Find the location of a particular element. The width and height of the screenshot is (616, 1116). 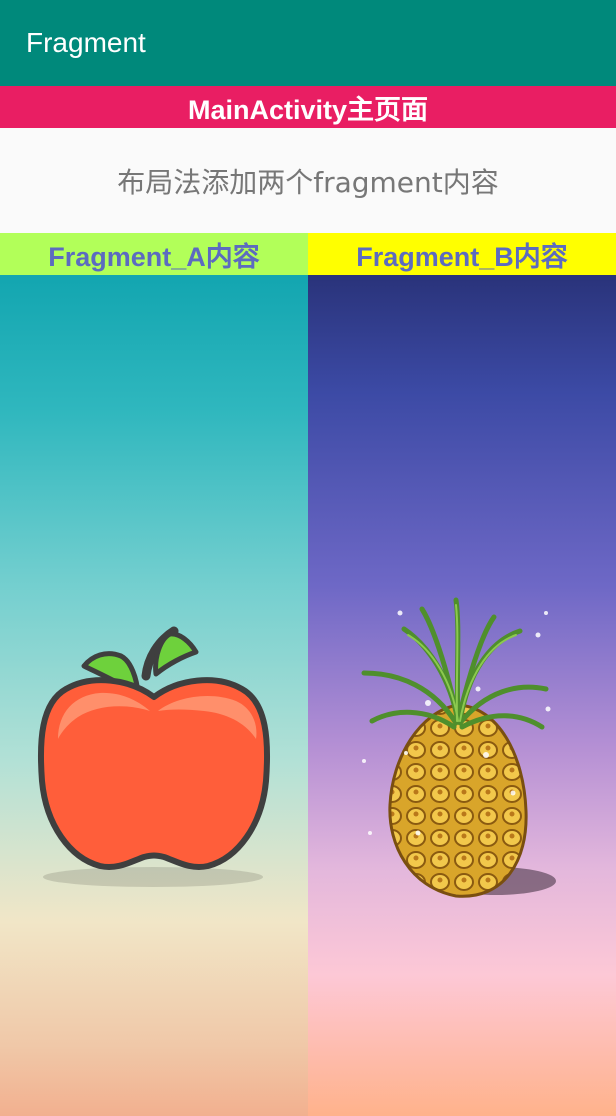

description-text: 布局法添加两个fragment内容 is located at coordinates (308, 182).